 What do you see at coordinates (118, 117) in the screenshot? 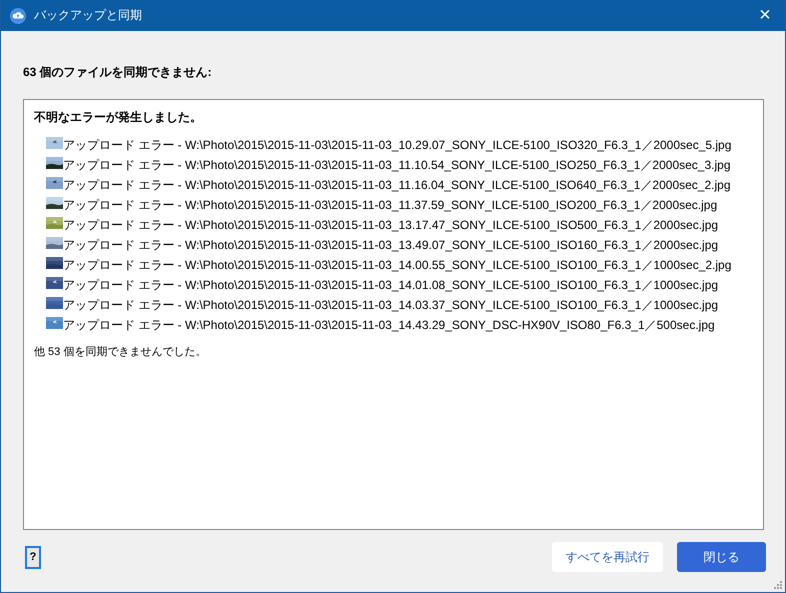
I see `error-message: 不明なエラーが発生しました。` at bounding box center [118, 117].